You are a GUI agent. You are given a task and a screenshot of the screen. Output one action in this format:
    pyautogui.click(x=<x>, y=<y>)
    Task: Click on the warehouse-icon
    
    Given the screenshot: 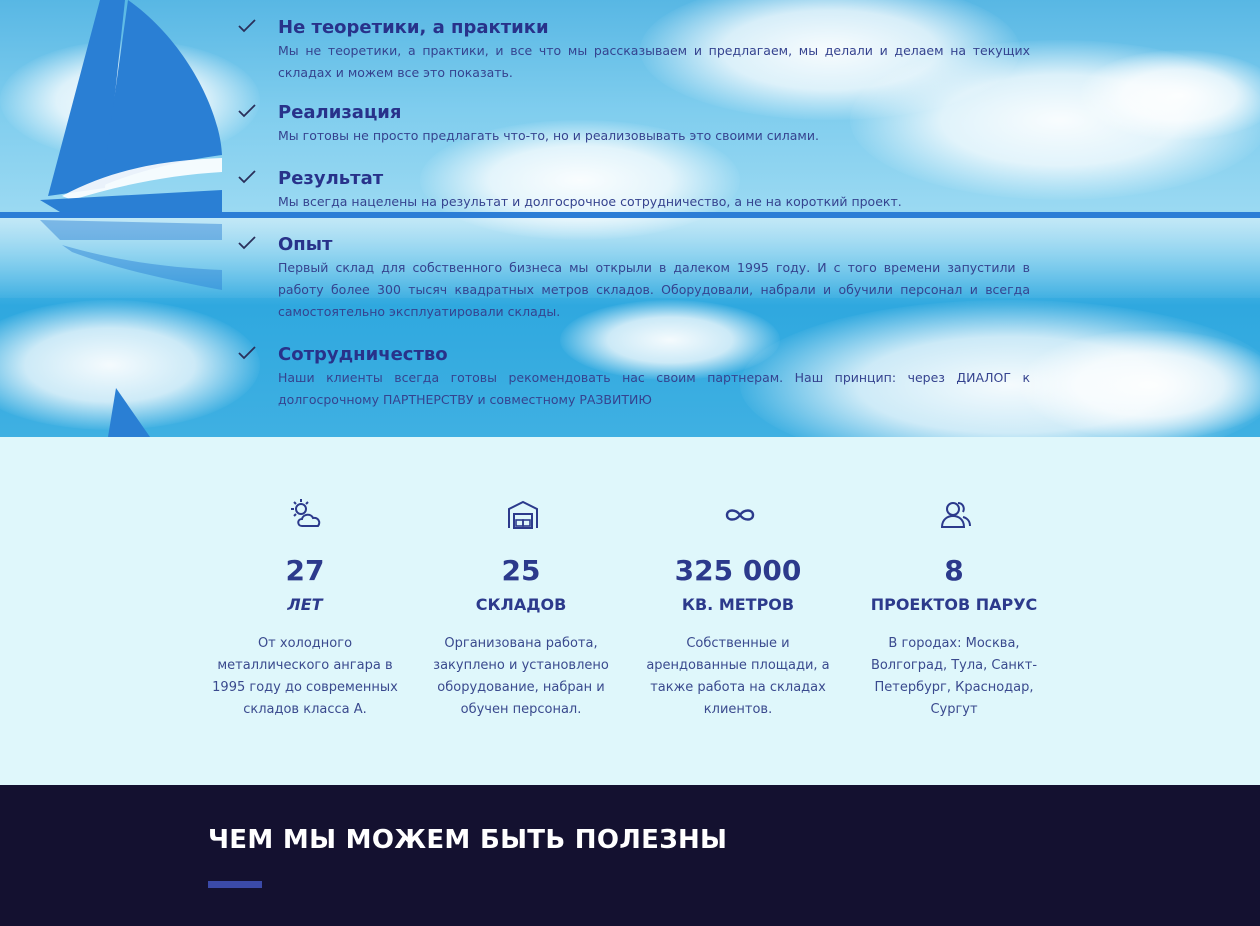 What is the action you would take?
    pyautogui.click(x=523, y=514)
    